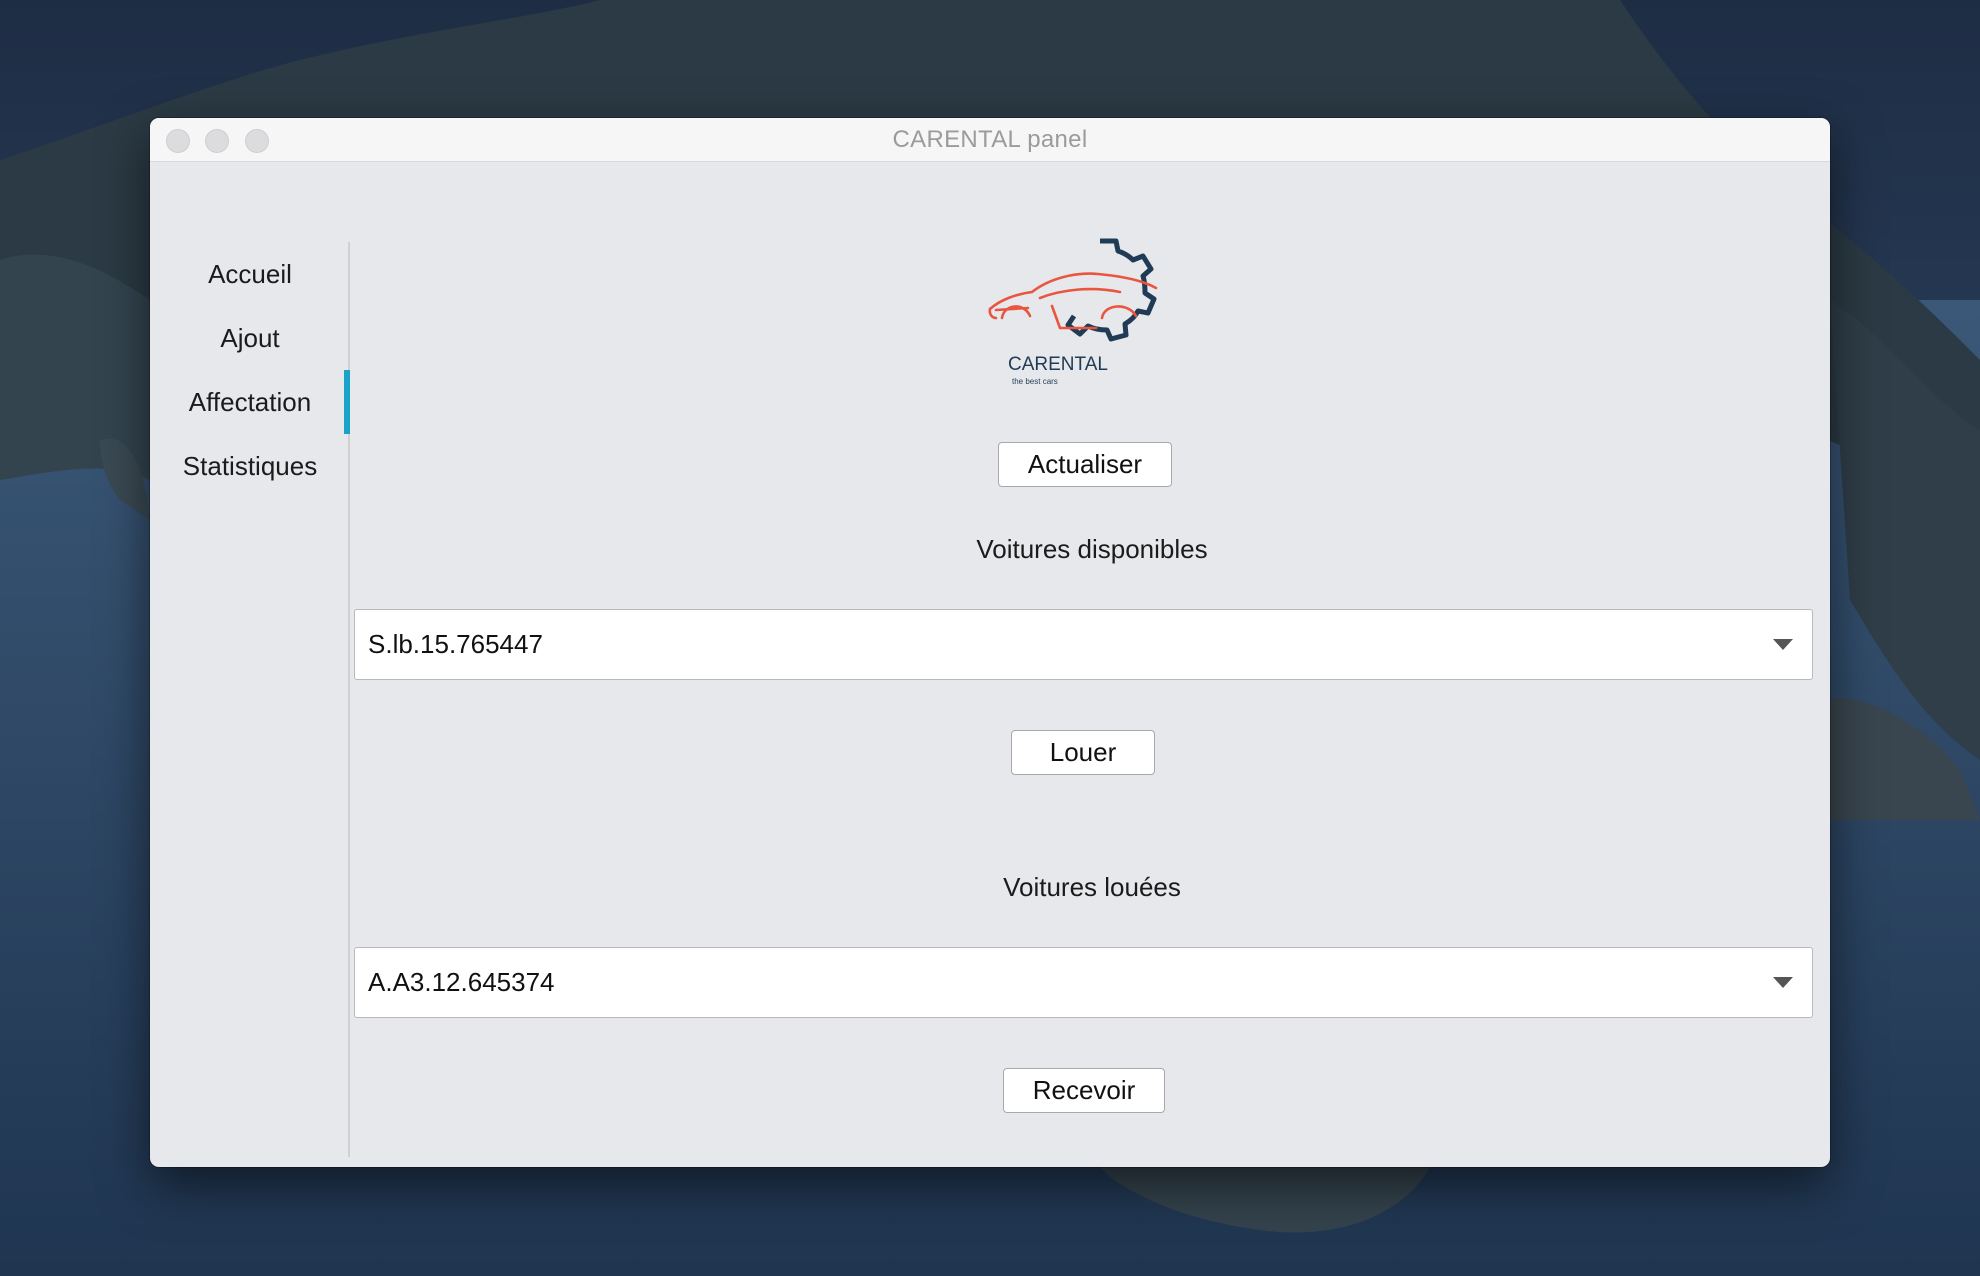 This screenshot has height=1276, width=1980. Describe the element at coordinates (1083, 982) in the screenshot. I see `rented-cars-dropdown: A.A3.12.645374` at that location.